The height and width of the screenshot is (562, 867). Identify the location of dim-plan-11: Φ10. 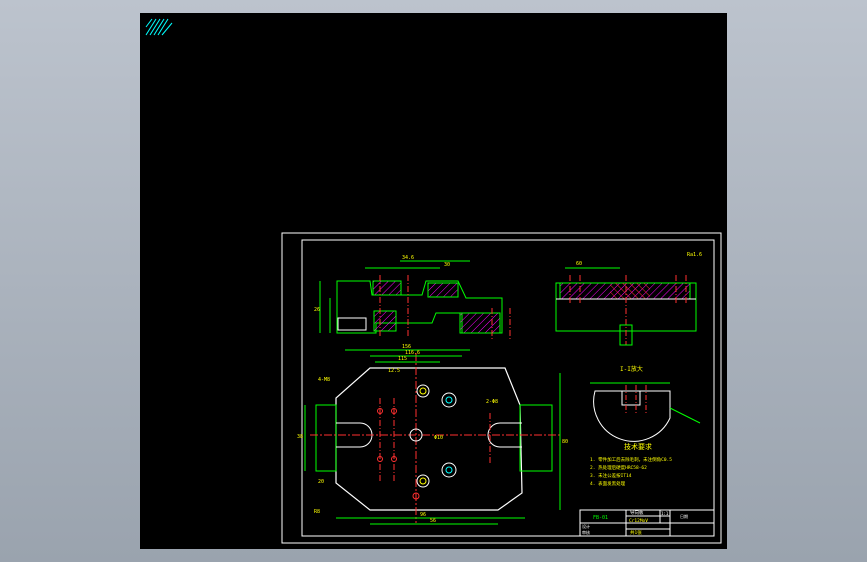
(438, 438).